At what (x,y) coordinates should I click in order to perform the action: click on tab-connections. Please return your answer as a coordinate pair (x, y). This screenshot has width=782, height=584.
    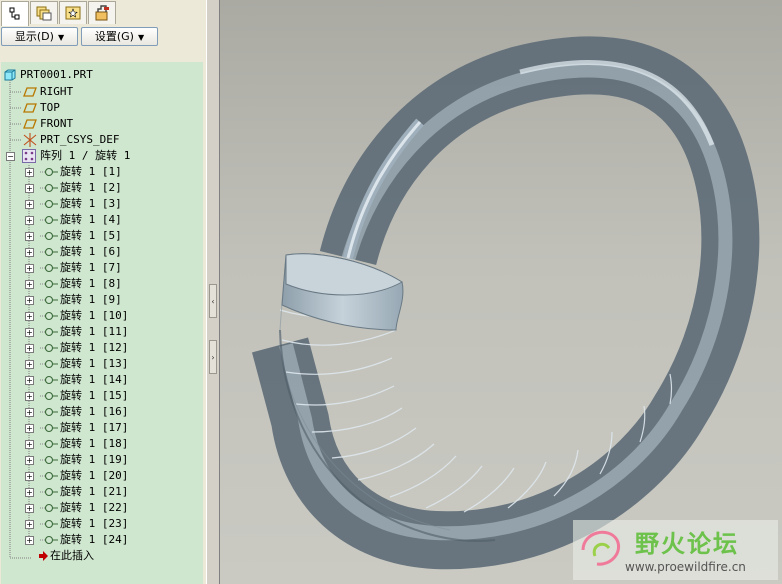
    Looking at the image, I should click on (102, 12).